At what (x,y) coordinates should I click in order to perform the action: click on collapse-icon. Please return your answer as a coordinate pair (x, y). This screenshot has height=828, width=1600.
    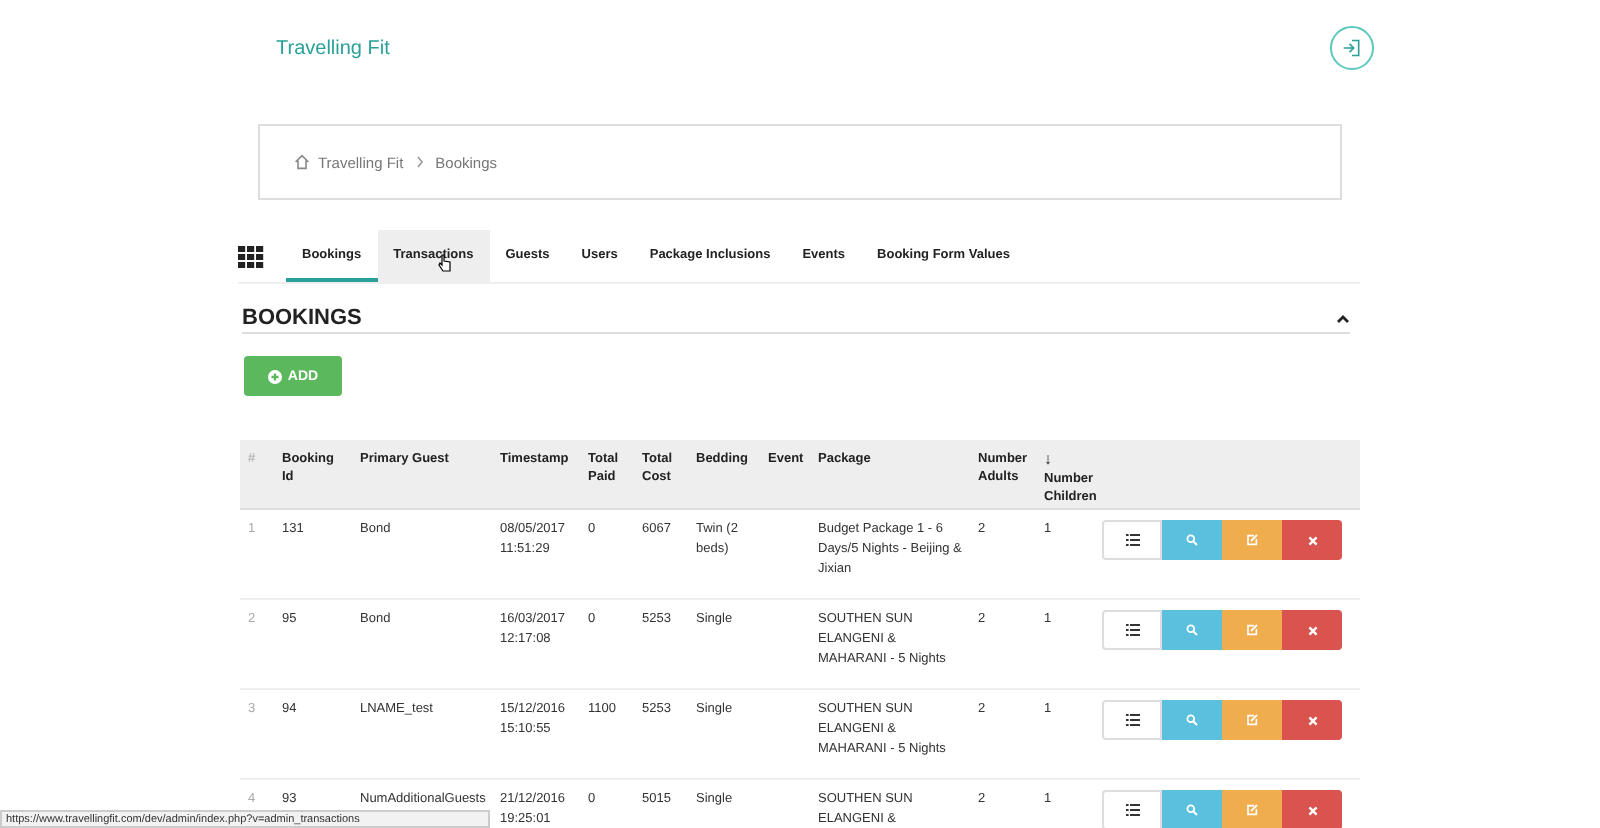
    Looking at the image, I should click on (1343, 318).